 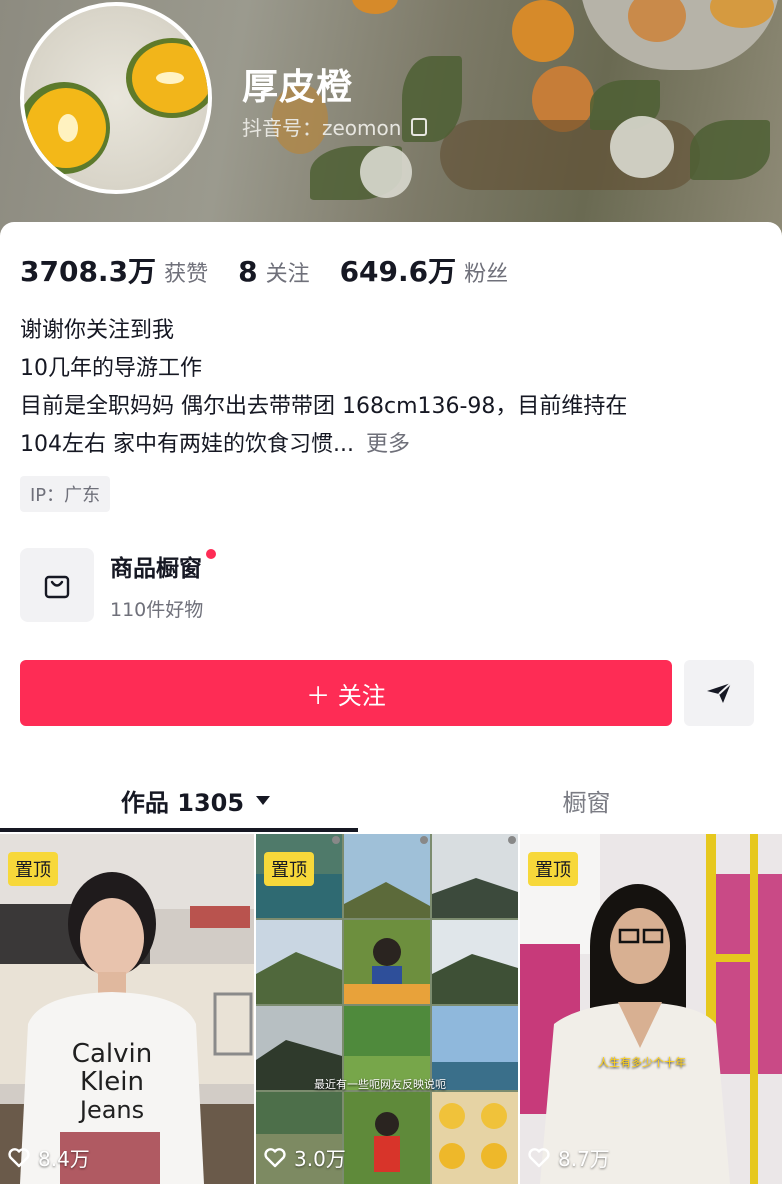 I want to click on copy-icon, so click(x=419, y=126).